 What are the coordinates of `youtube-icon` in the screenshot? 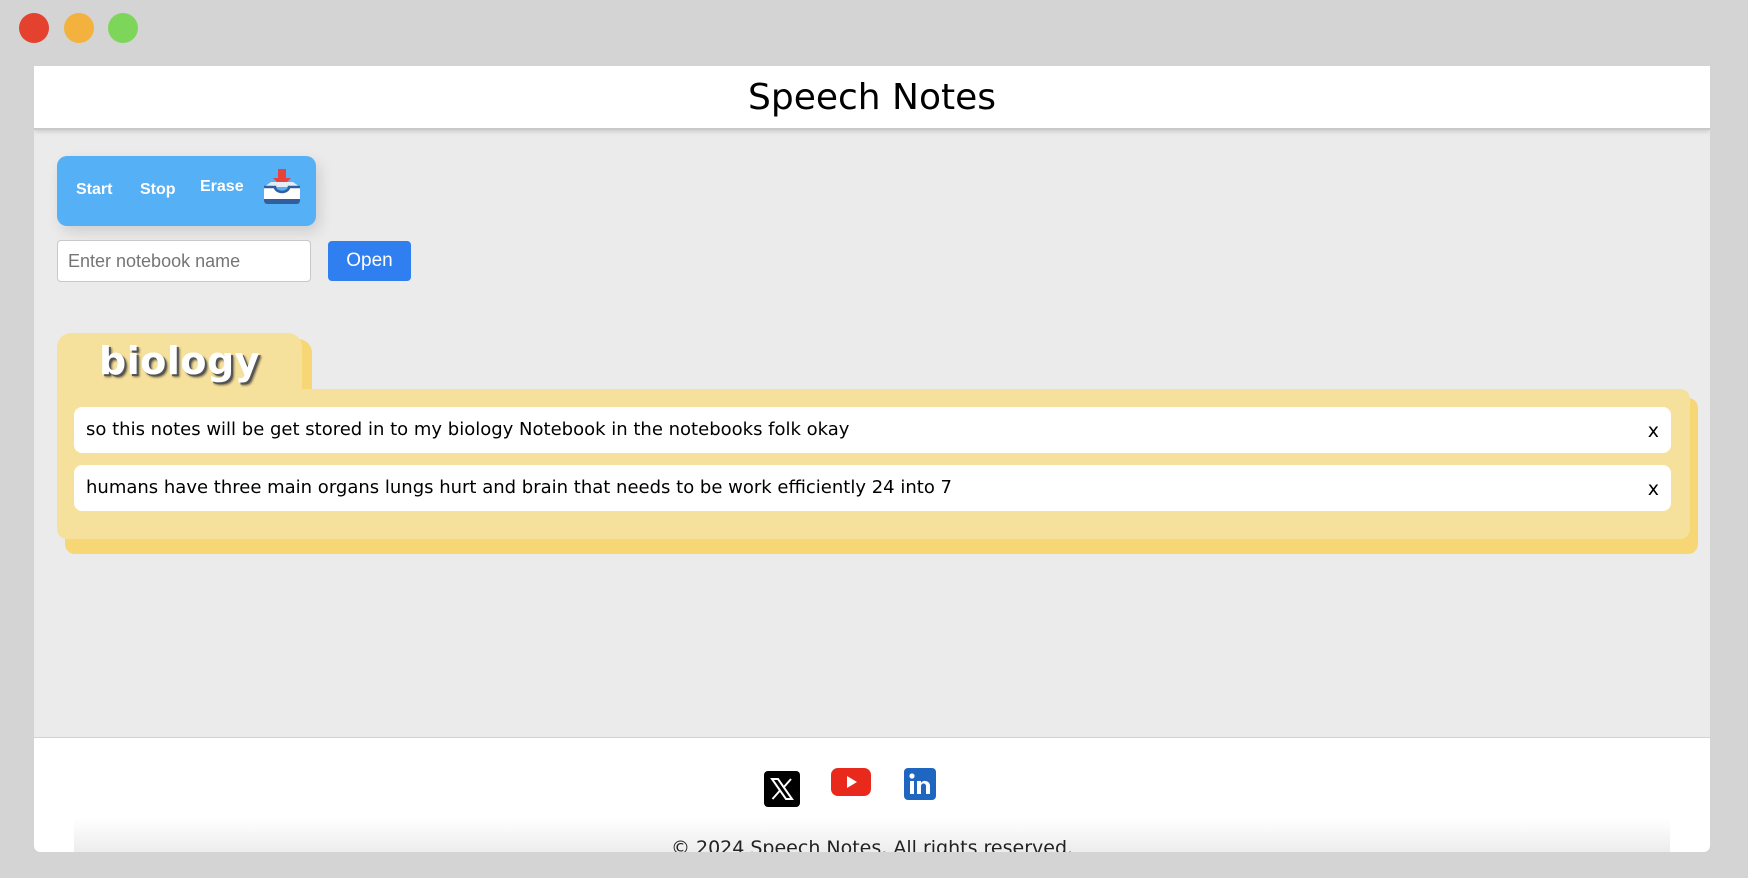 It's located at (851, 787).